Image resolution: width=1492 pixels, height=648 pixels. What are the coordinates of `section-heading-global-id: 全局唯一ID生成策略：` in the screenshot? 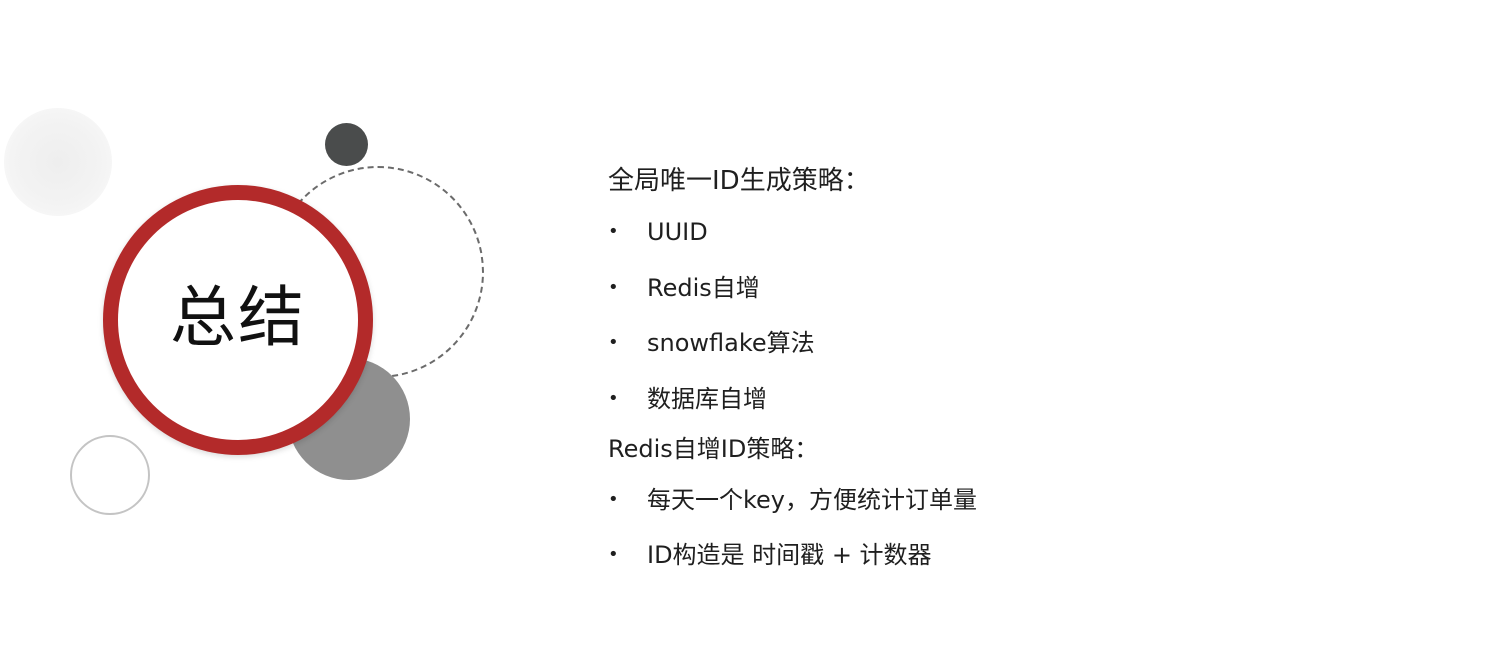 It's located at (739, 181).